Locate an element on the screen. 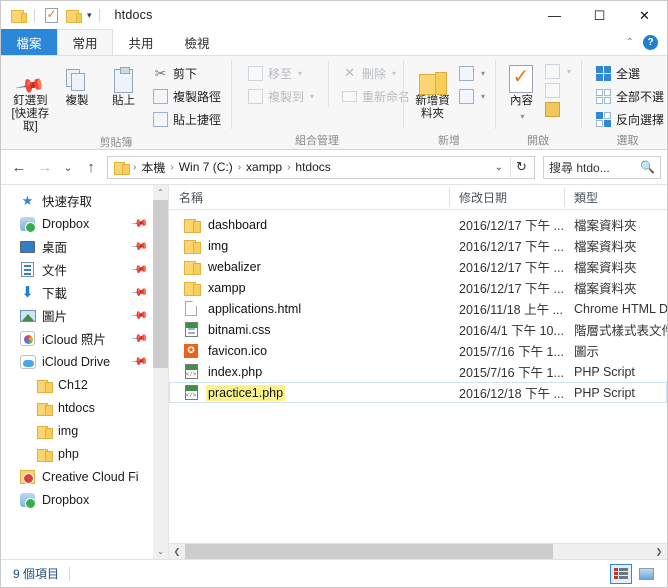  hscroll-left-button: ❮ is located at coordinates (177, 551).